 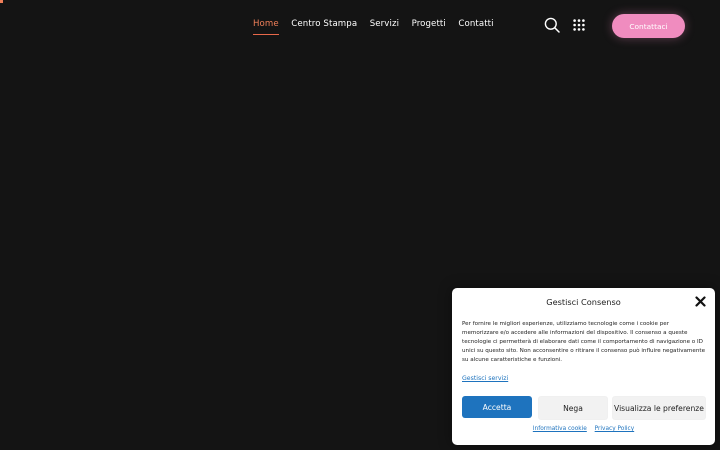 I want to click on grid-menu-icon, so click(x=579, y=25).